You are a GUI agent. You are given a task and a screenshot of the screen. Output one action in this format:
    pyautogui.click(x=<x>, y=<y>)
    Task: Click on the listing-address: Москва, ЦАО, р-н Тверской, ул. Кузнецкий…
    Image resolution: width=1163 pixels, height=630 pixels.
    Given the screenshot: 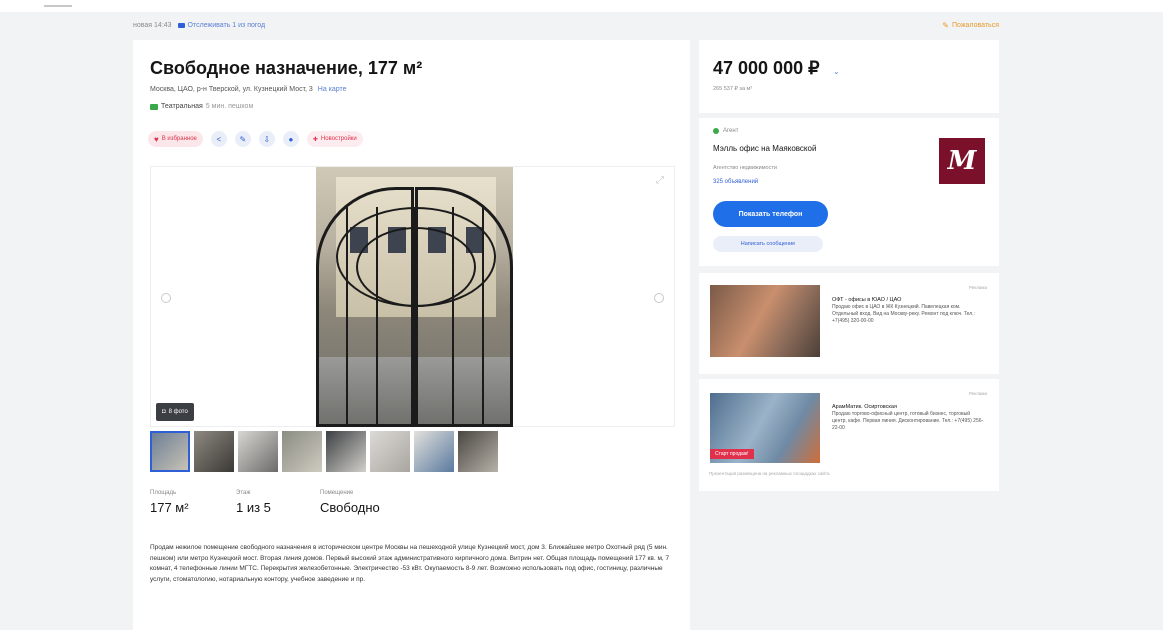 What is the action you would take?
    pyautogui.click(x=248, y=89)
    